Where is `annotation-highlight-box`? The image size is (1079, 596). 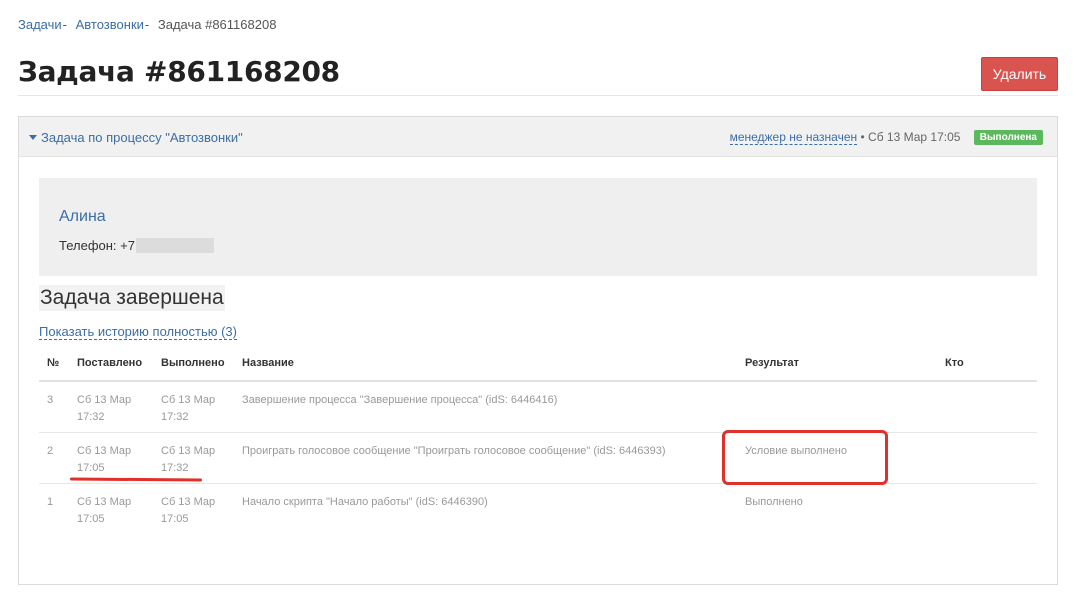 annotation-highlight-box is located at coordinates (805, 457).